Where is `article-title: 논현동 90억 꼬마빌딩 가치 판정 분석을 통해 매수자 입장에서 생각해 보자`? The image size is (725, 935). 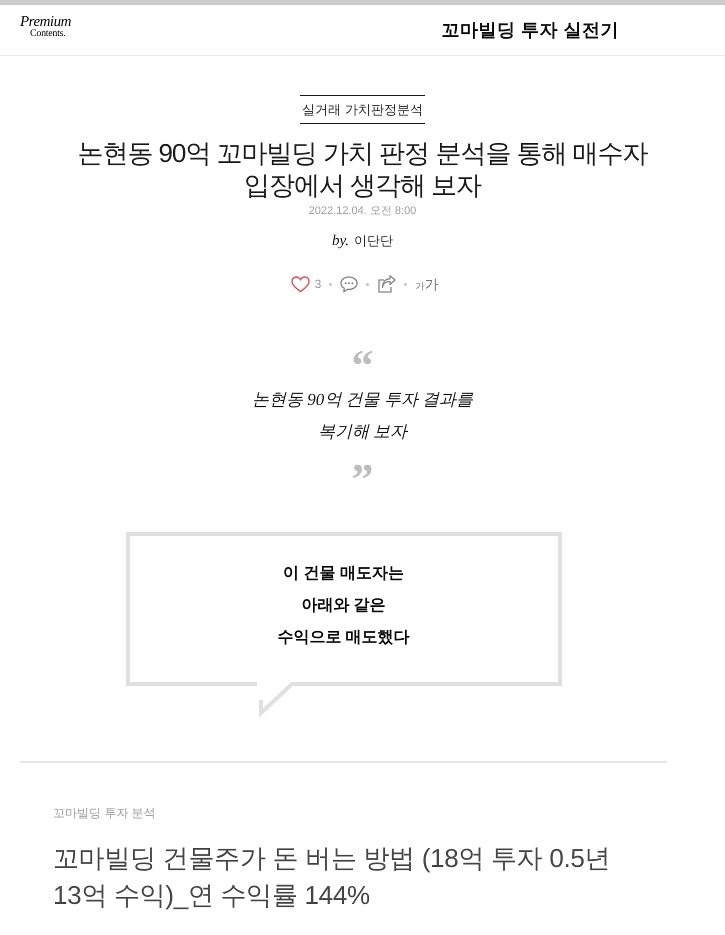
article-title: 논현동 90억 꼬마빌딩 가치 판정 분석을 통해 매수자 입장에서 생각해 보자 is located at coordinates (362, 169).